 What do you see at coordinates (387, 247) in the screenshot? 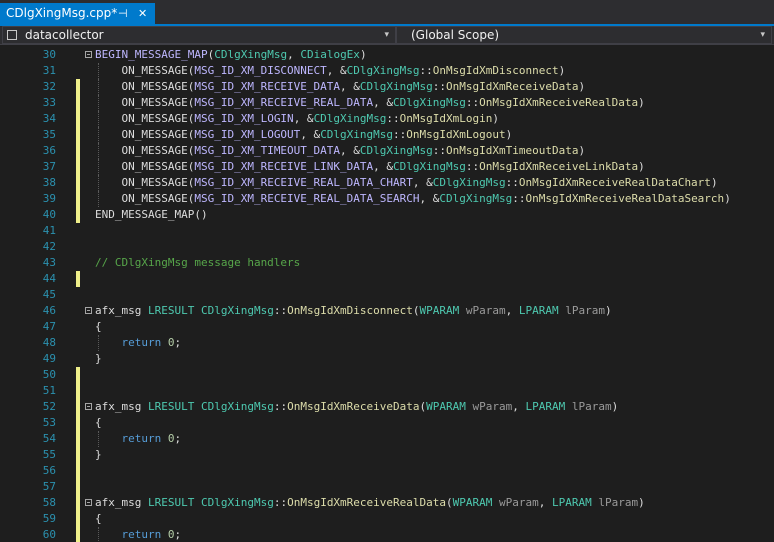
I see `code-line: 42` at bounding box center [387, 247].